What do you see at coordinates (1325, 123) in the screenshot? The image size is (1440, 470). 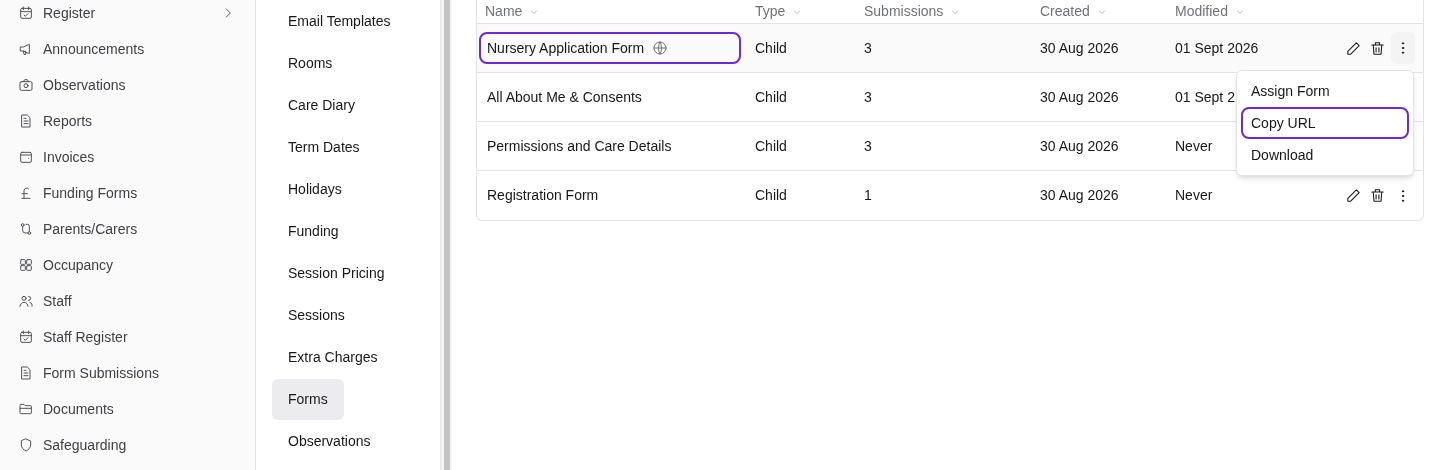 I see `menu-item: Copy URL` at bounding box center [1325, 123].